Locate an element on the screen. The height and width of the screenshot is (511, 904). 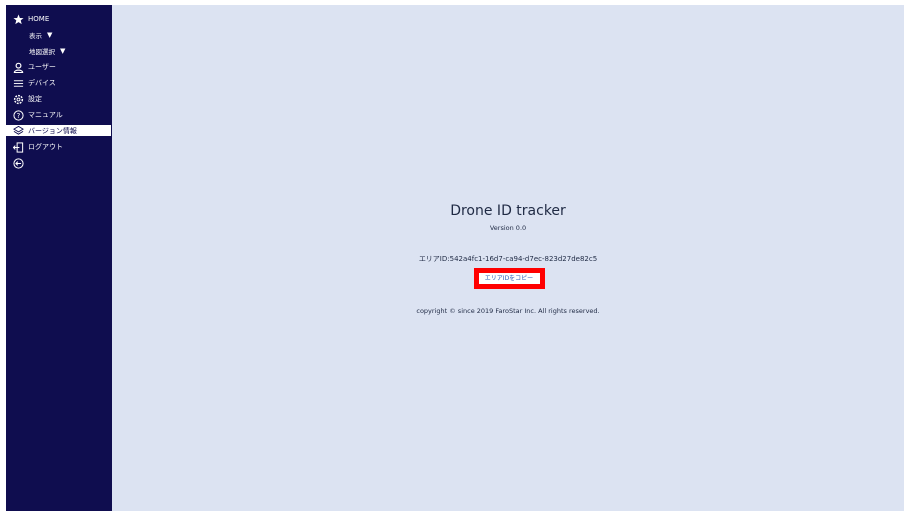
sidebar-item-manual: ? マニュアル is located at coordinates (59, 115).